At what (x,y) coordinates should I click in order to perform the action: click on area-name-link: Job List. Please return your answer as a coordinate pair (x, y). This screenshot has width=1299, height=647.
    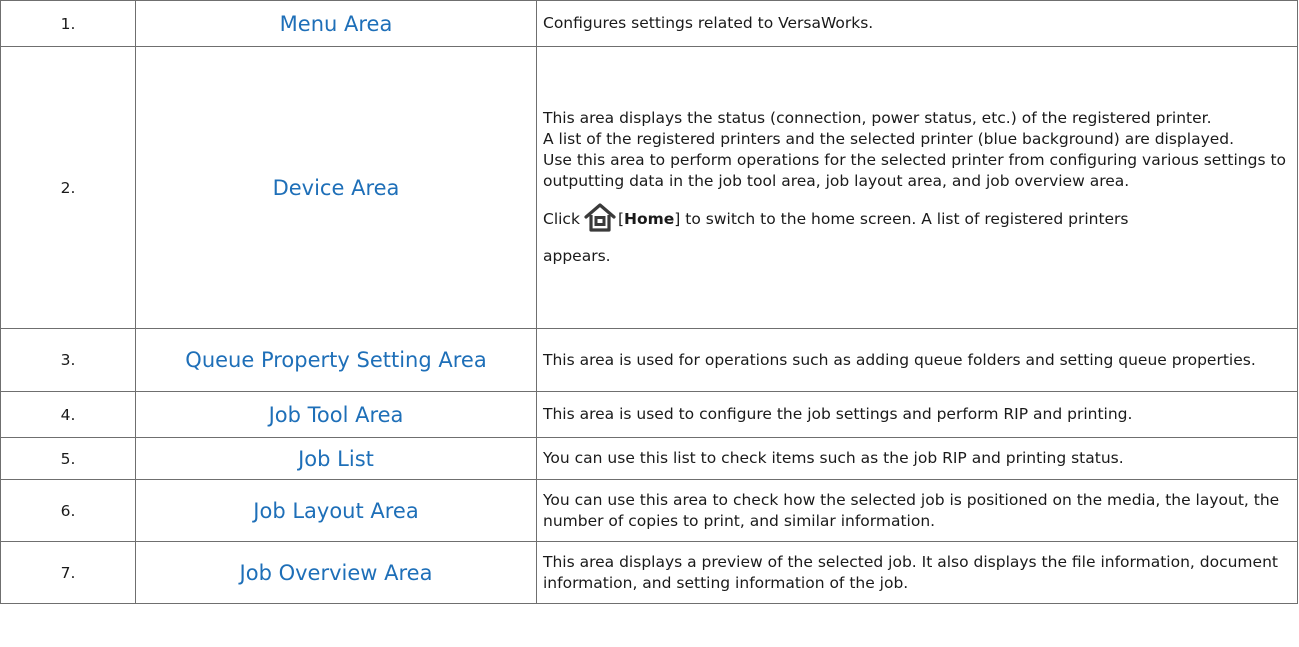
    Looking at the image, I should click on (336, 458).